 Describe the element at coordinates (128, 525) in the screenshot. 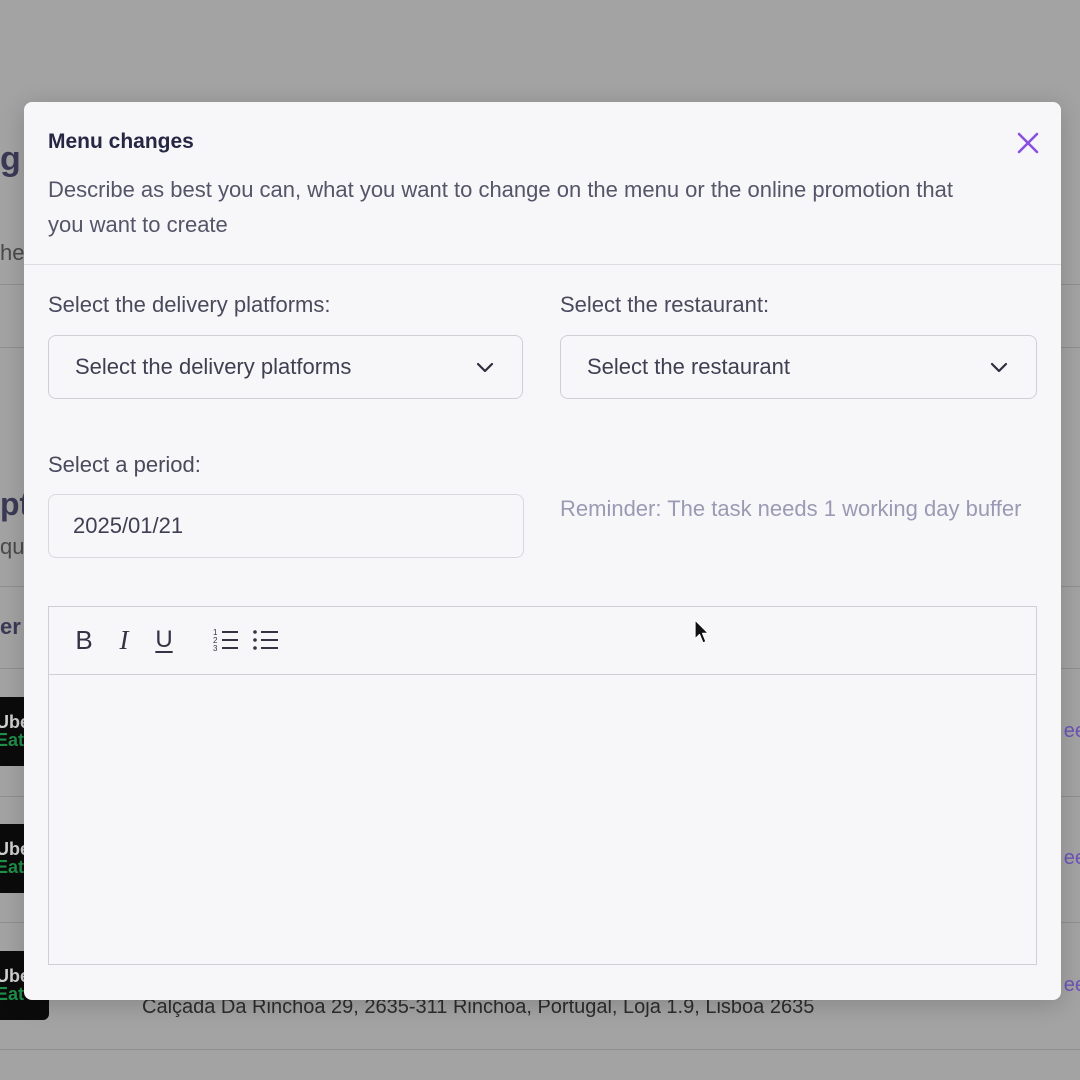

I see `period-date-value: 2025/01/21` at that location.